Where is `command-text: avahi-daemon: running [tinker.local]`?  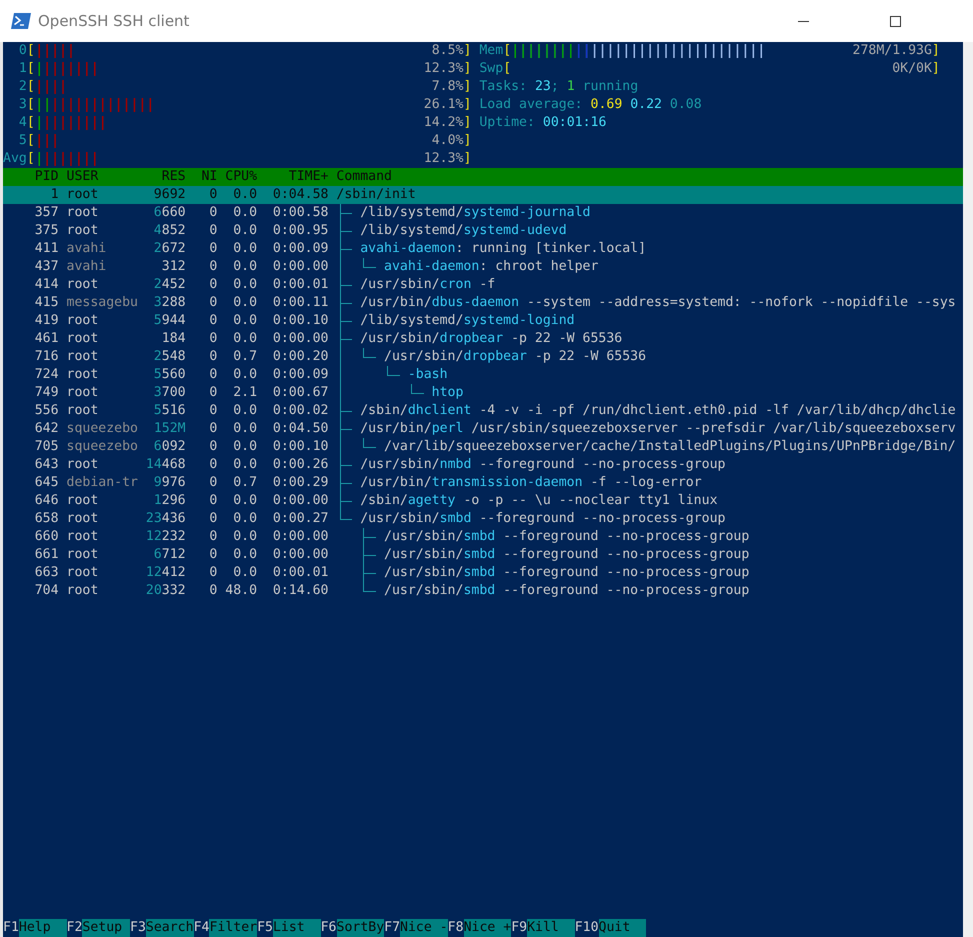 command-text: avahi-daemon: running [tinker.local] is located at coordinates (503, 249).